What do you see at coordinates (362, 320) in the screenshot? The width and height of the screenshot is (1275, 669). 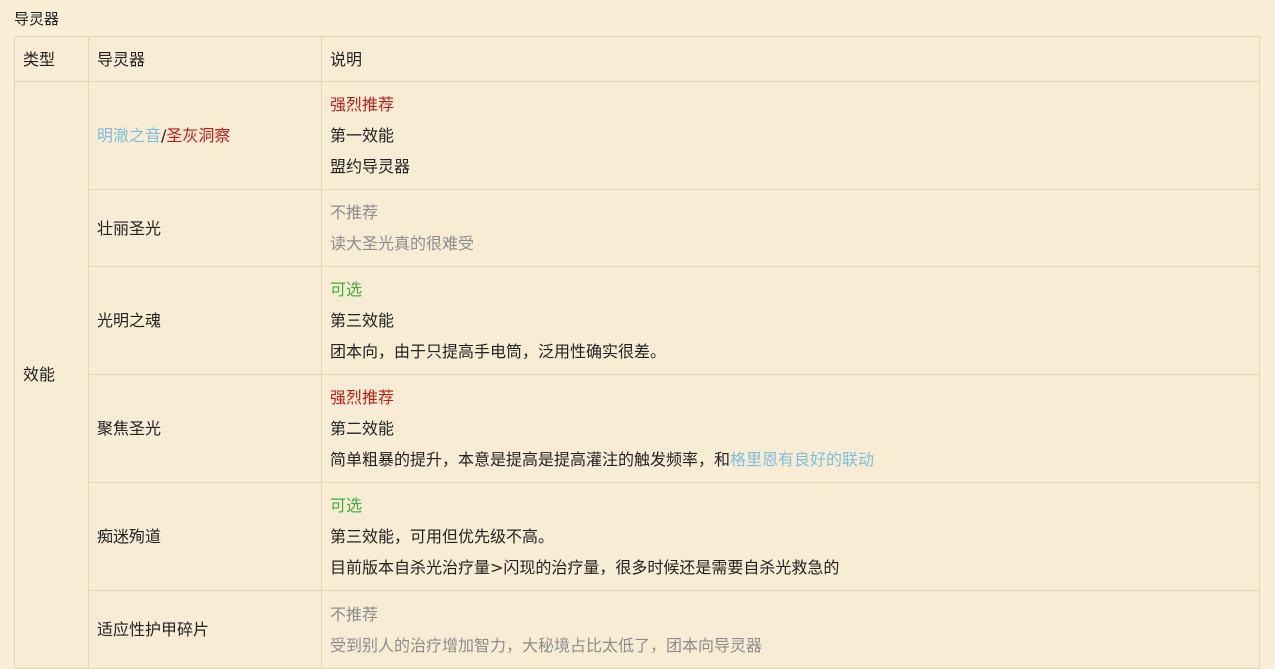 I see `description-line: 第三效能` at bounding box center [362, 320].